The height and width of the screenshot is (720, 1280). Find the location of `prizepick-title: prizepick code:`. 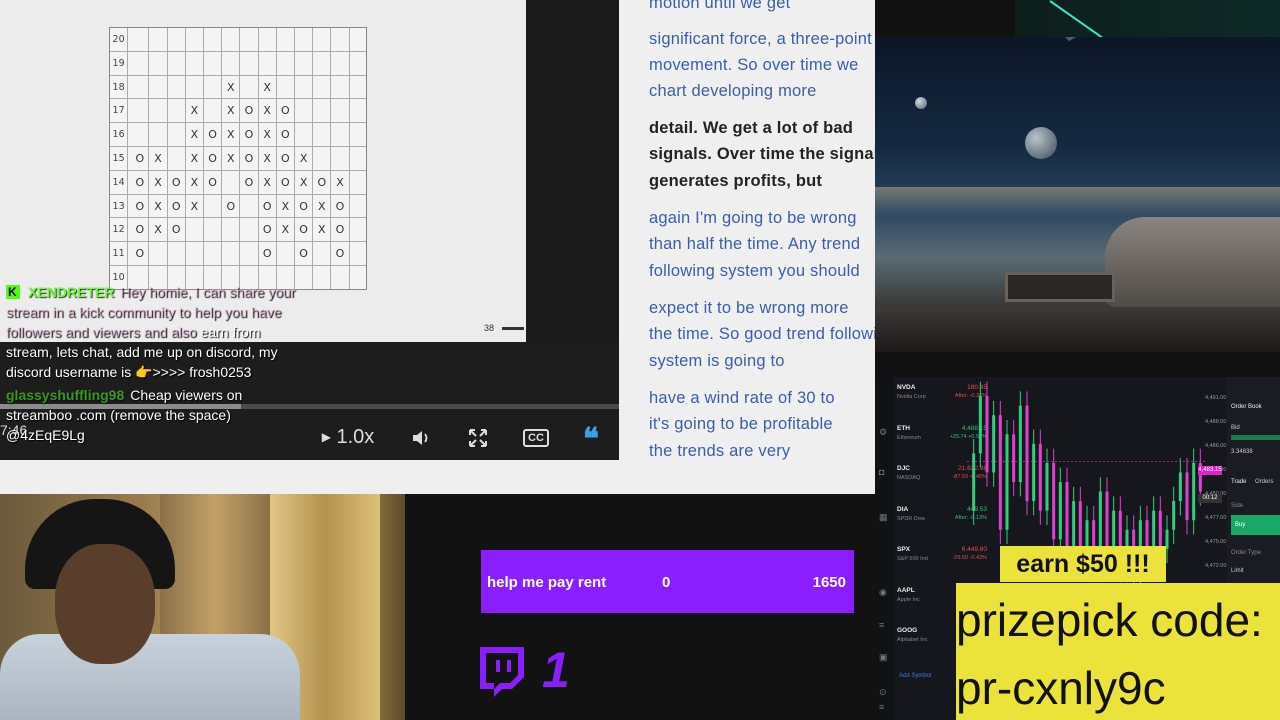

prizepick-title: prizepick code: is located at coordinates (1109, 620).